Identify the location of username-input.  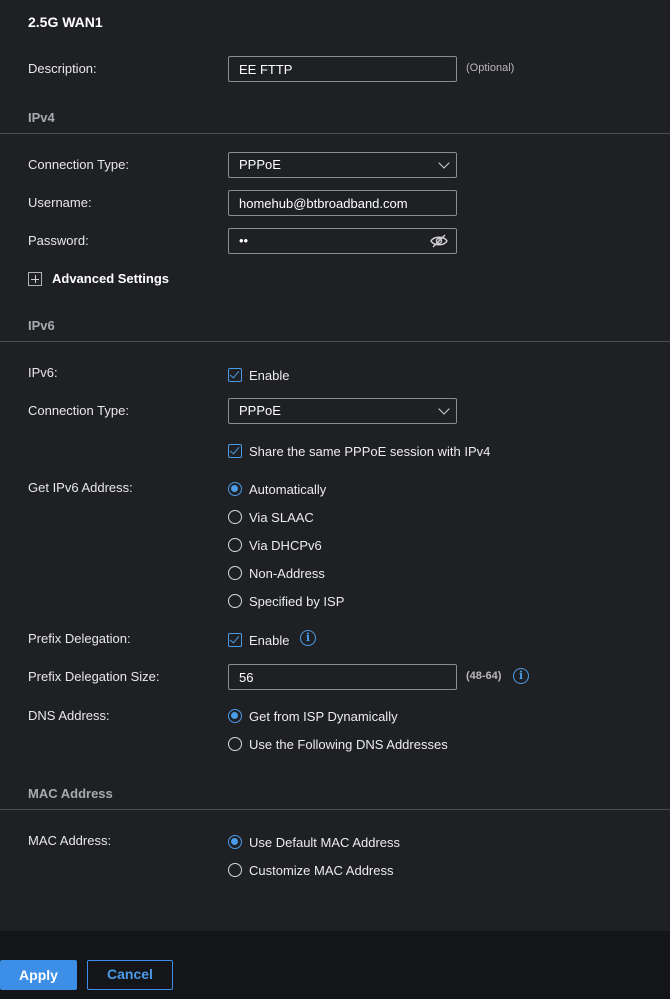
(342, 203).